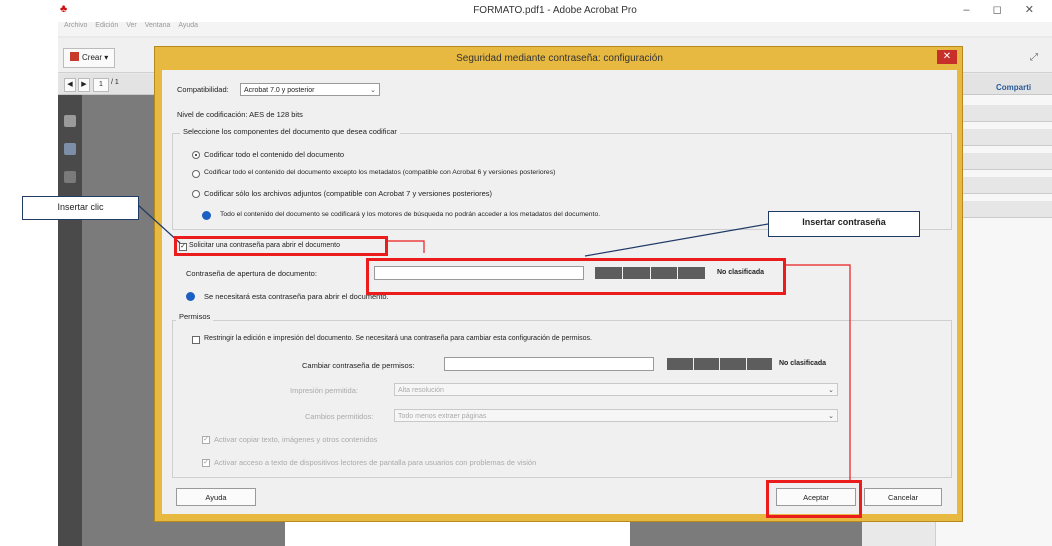  What do you see at coordinates (406, 246) in the screenshot?
I see `open-password-connector` at bounding box center [406, 246].